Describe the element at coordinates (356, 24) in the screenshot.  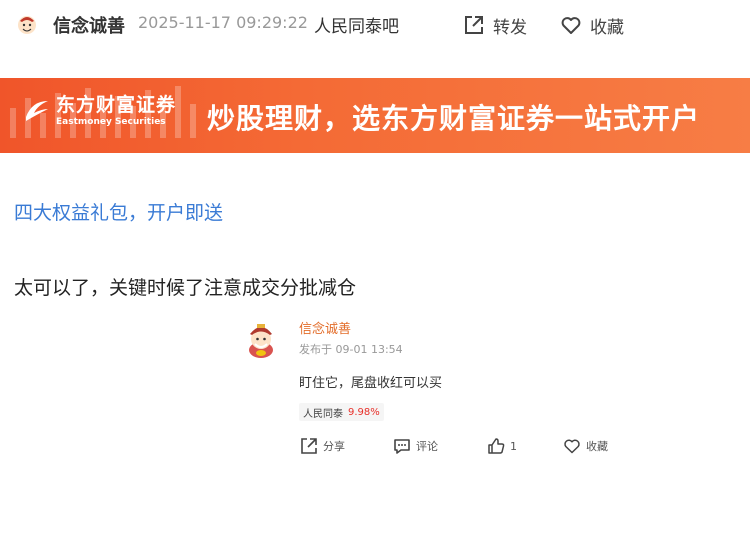
I see `bar-name: 人民同泰吧` at that location.